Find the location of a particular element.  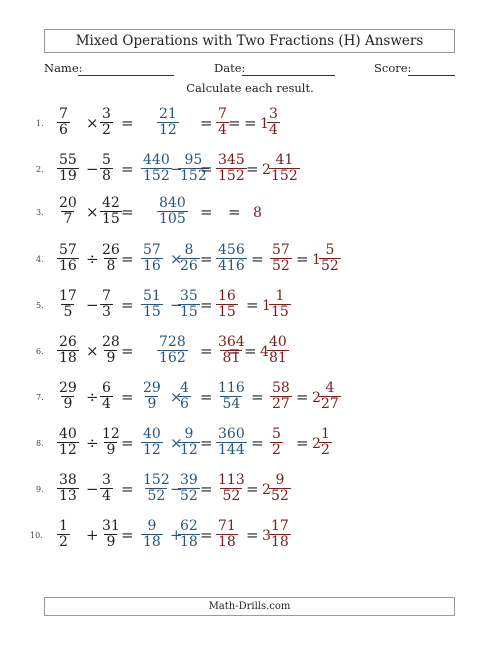

fraction-b: 32 is located at coordinates (106, 122).